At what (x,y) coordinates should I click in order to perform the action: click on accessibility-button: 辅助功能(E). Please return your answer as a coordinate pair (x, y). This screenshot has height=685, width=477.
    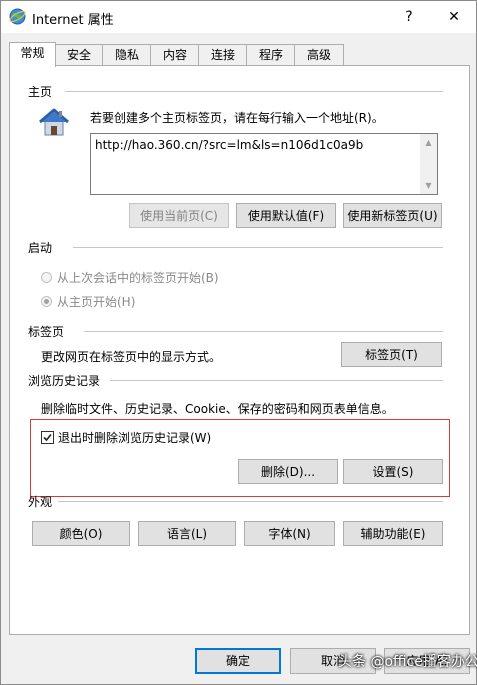
    Looking at the image, I should click on (393, 533).